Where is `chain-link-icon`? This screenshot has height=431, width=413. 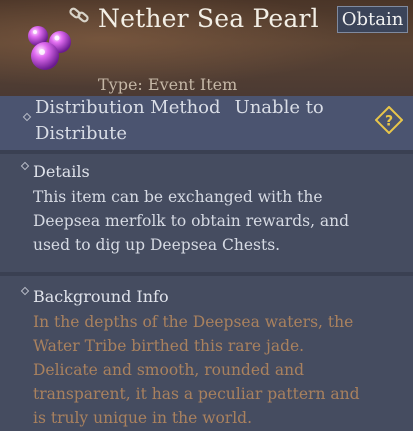
chain-link-icon is located at coordinates (79, 15).